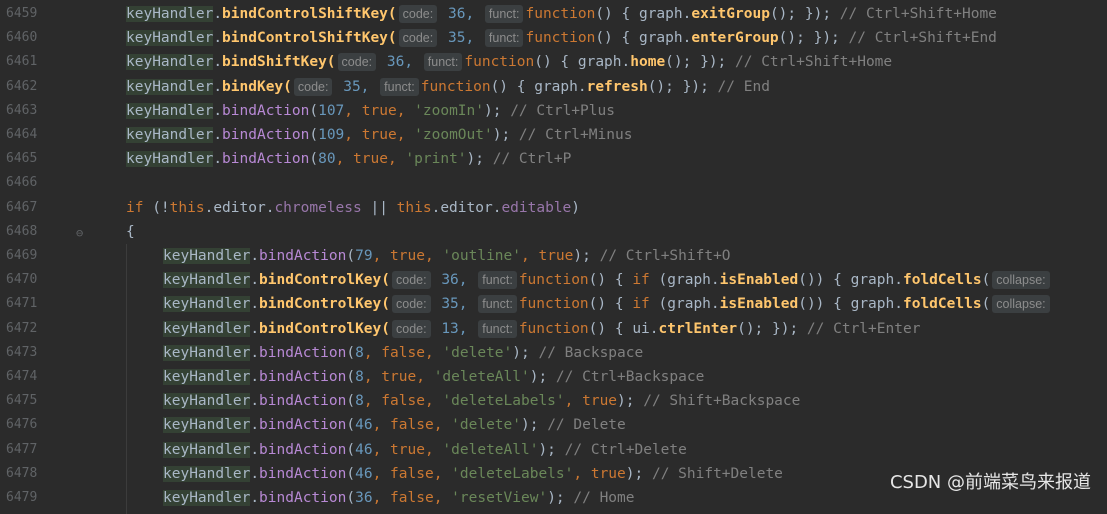  Describe the element at coordinates (730, 14) in the screenshot. I see `method-call: exitGroup` at that location.